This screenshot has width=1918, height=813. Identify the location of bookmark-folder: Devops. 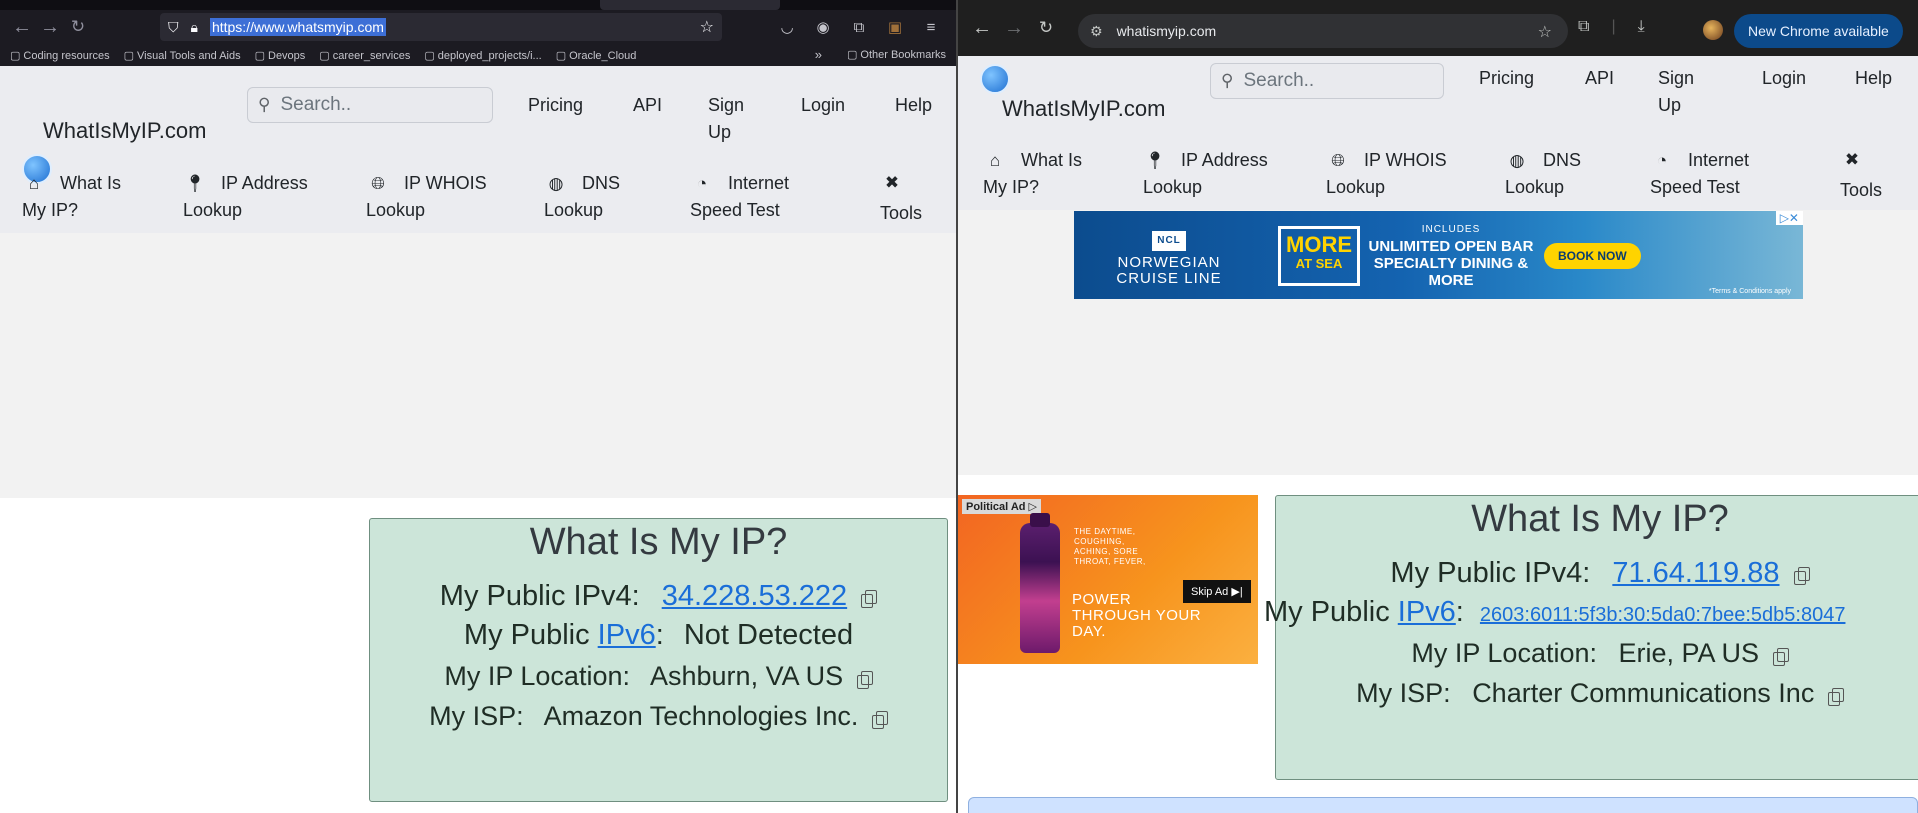
(280, 55).